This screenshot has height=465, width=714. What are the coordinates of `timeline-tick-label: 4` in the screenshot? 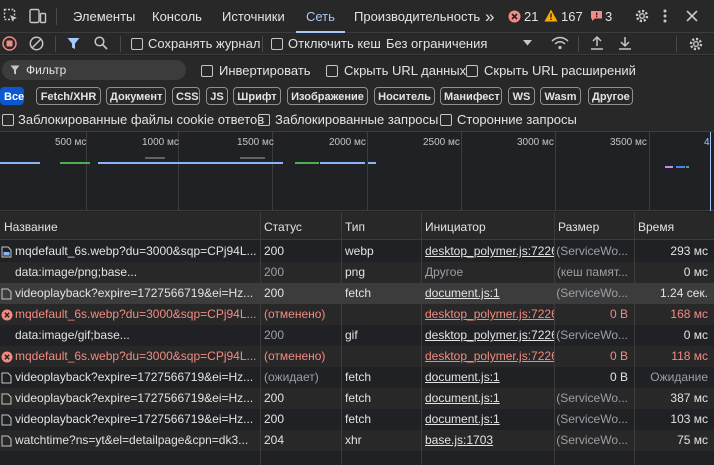 It's located at (707, 142).